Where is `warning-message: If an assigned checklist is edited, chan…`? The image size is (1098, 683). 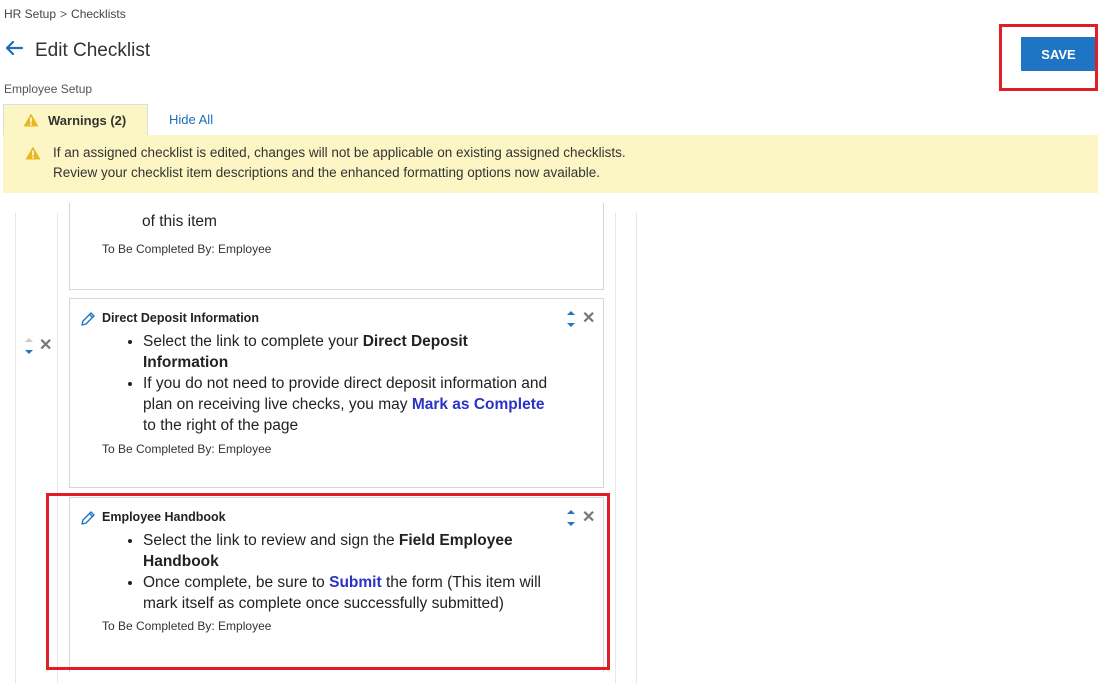 warning-message: If an assigned checklist is edited, chan… is located at coordinates (339, 152).